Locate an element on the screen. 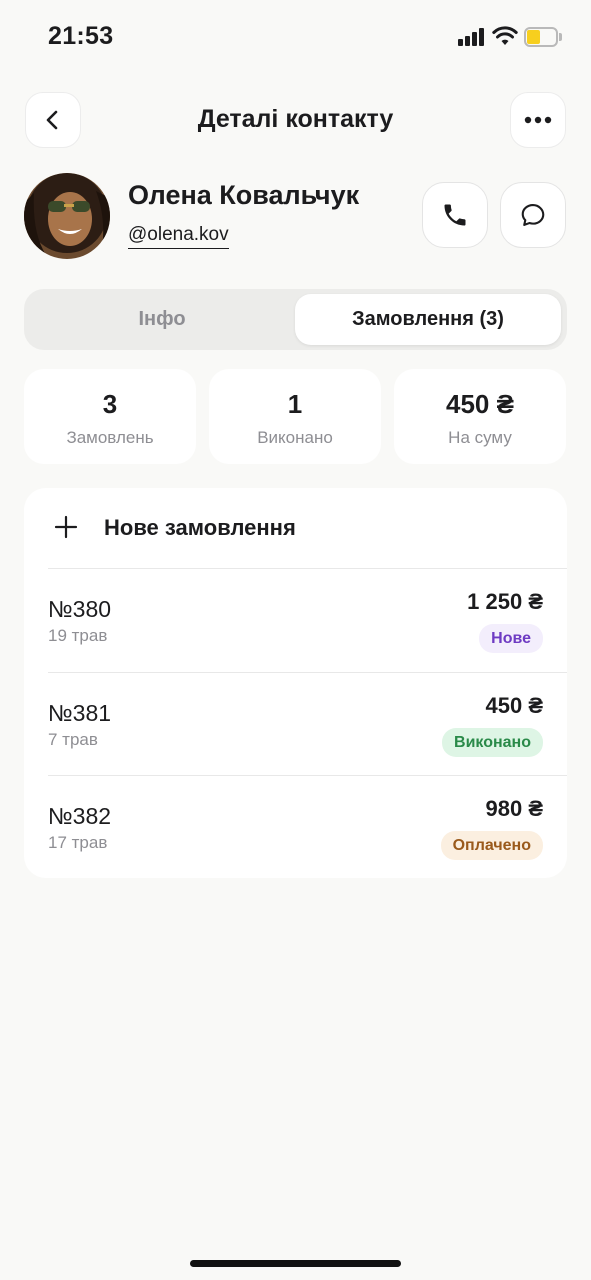 This screenshot has height=1280, width=591. order-date: 19 трав is located at coordinates (78, 635).